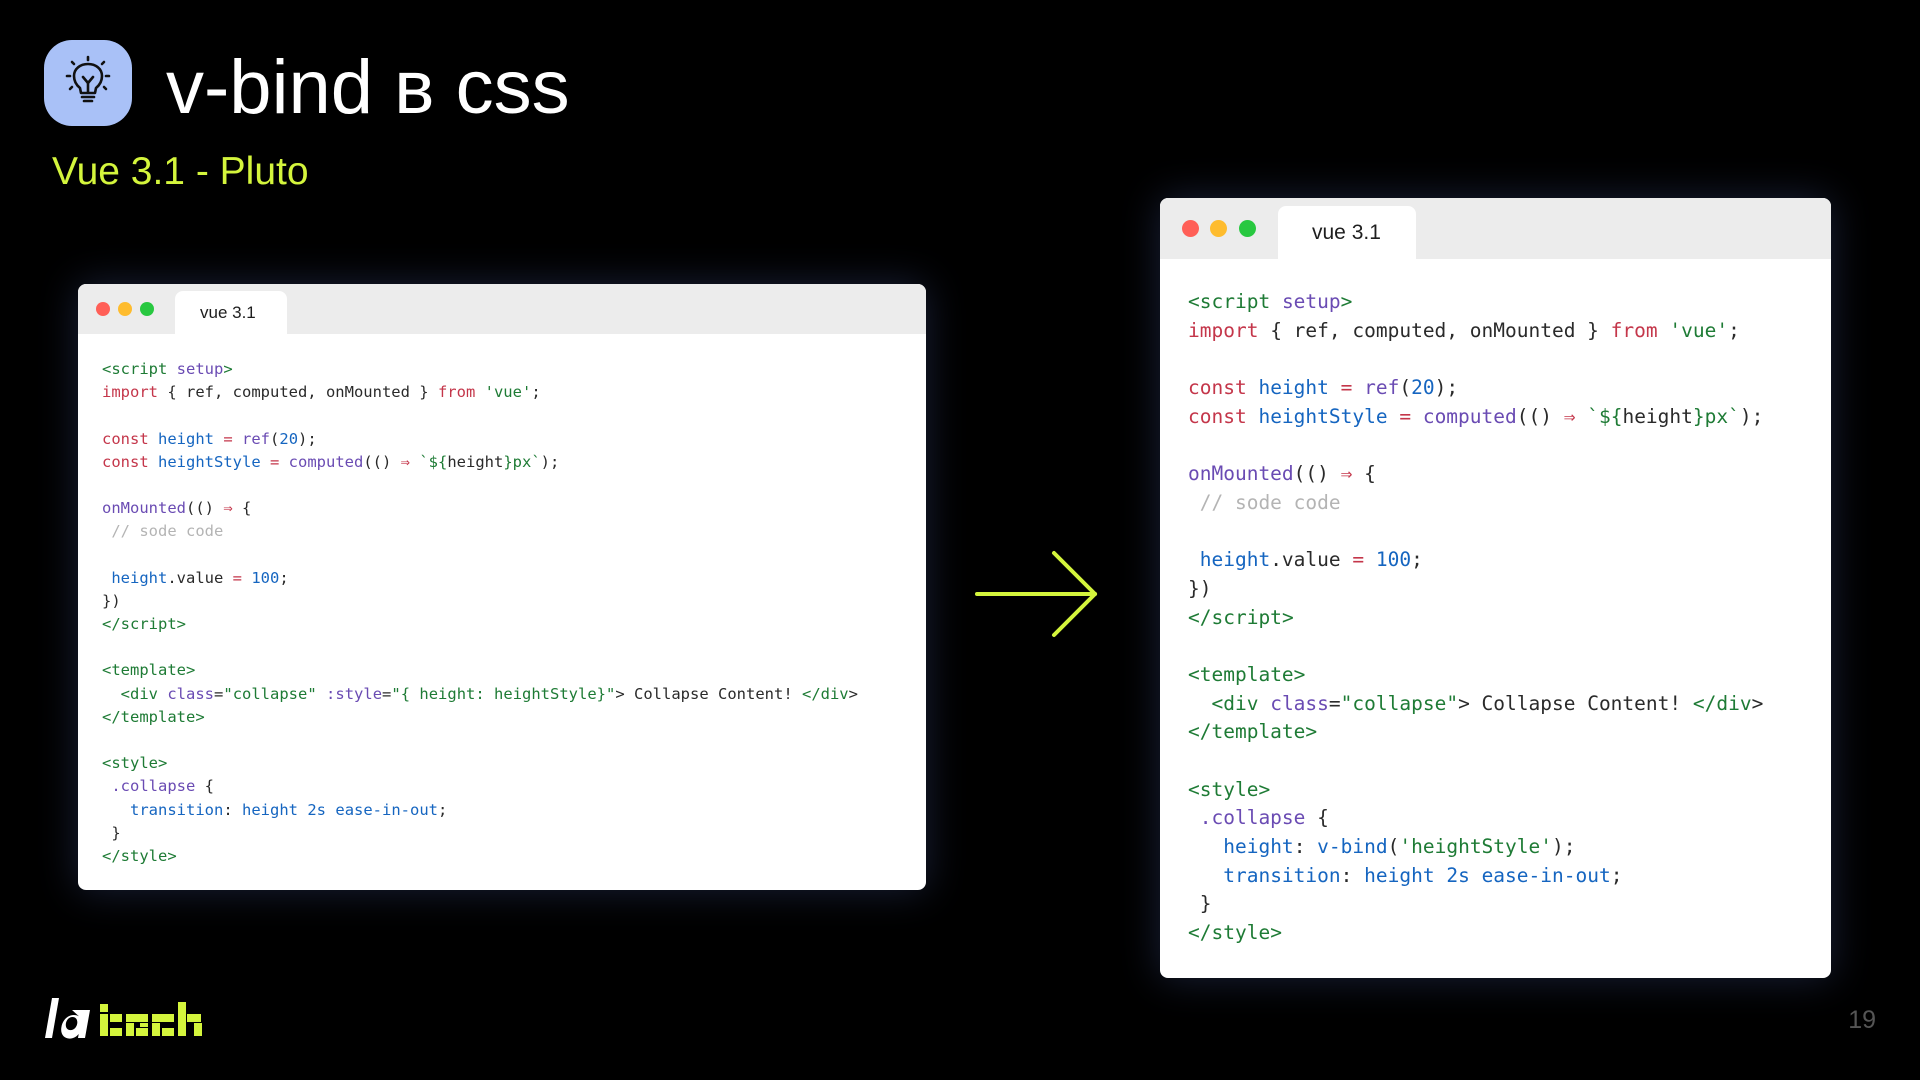 This screenshot has width=1920, height=1080. Describe the element at coordinates (503, 693) in the screenshot. I see `code-token: "{ height: heightStyle}"` at that location.